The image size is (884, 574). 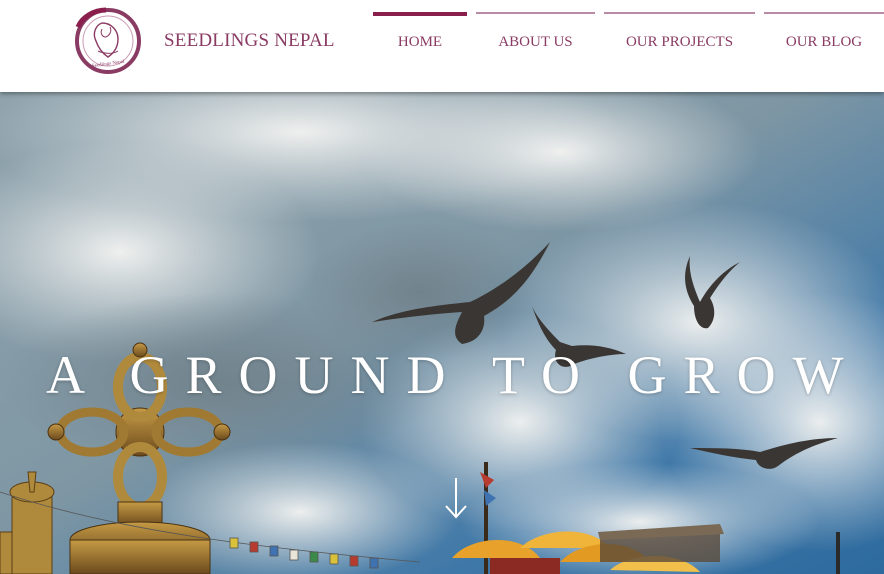 I want to click on nav-our-projects-label: OUR PROJECTS, so click(x=679, y=42).